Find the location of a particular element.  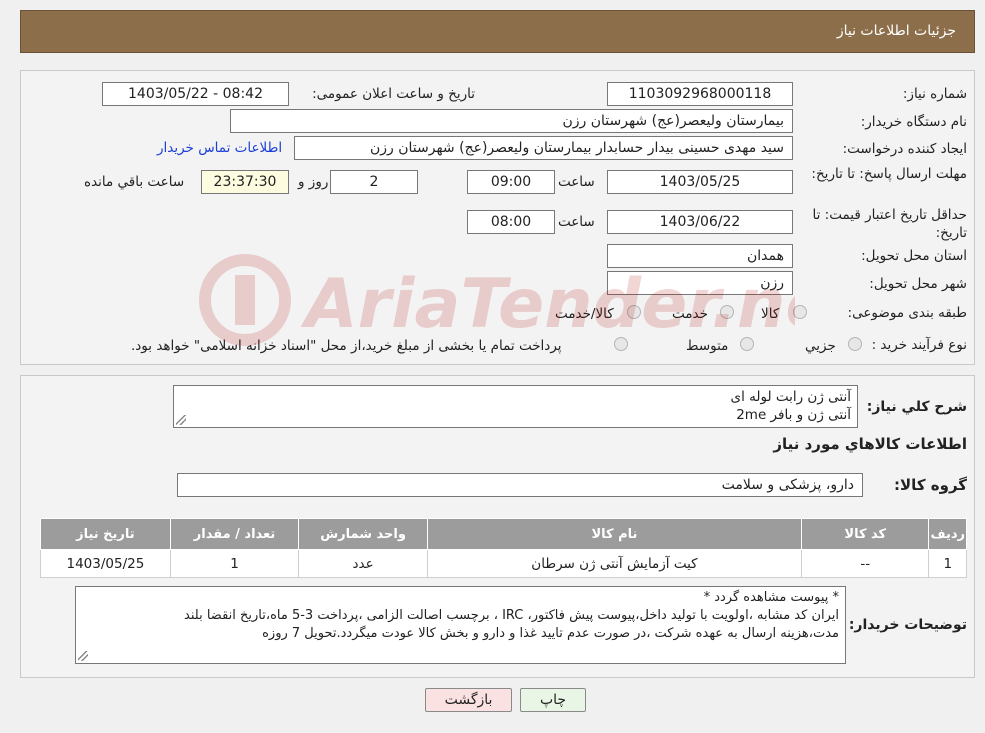

cell-row: 1 is located at coordinates (947, 563).